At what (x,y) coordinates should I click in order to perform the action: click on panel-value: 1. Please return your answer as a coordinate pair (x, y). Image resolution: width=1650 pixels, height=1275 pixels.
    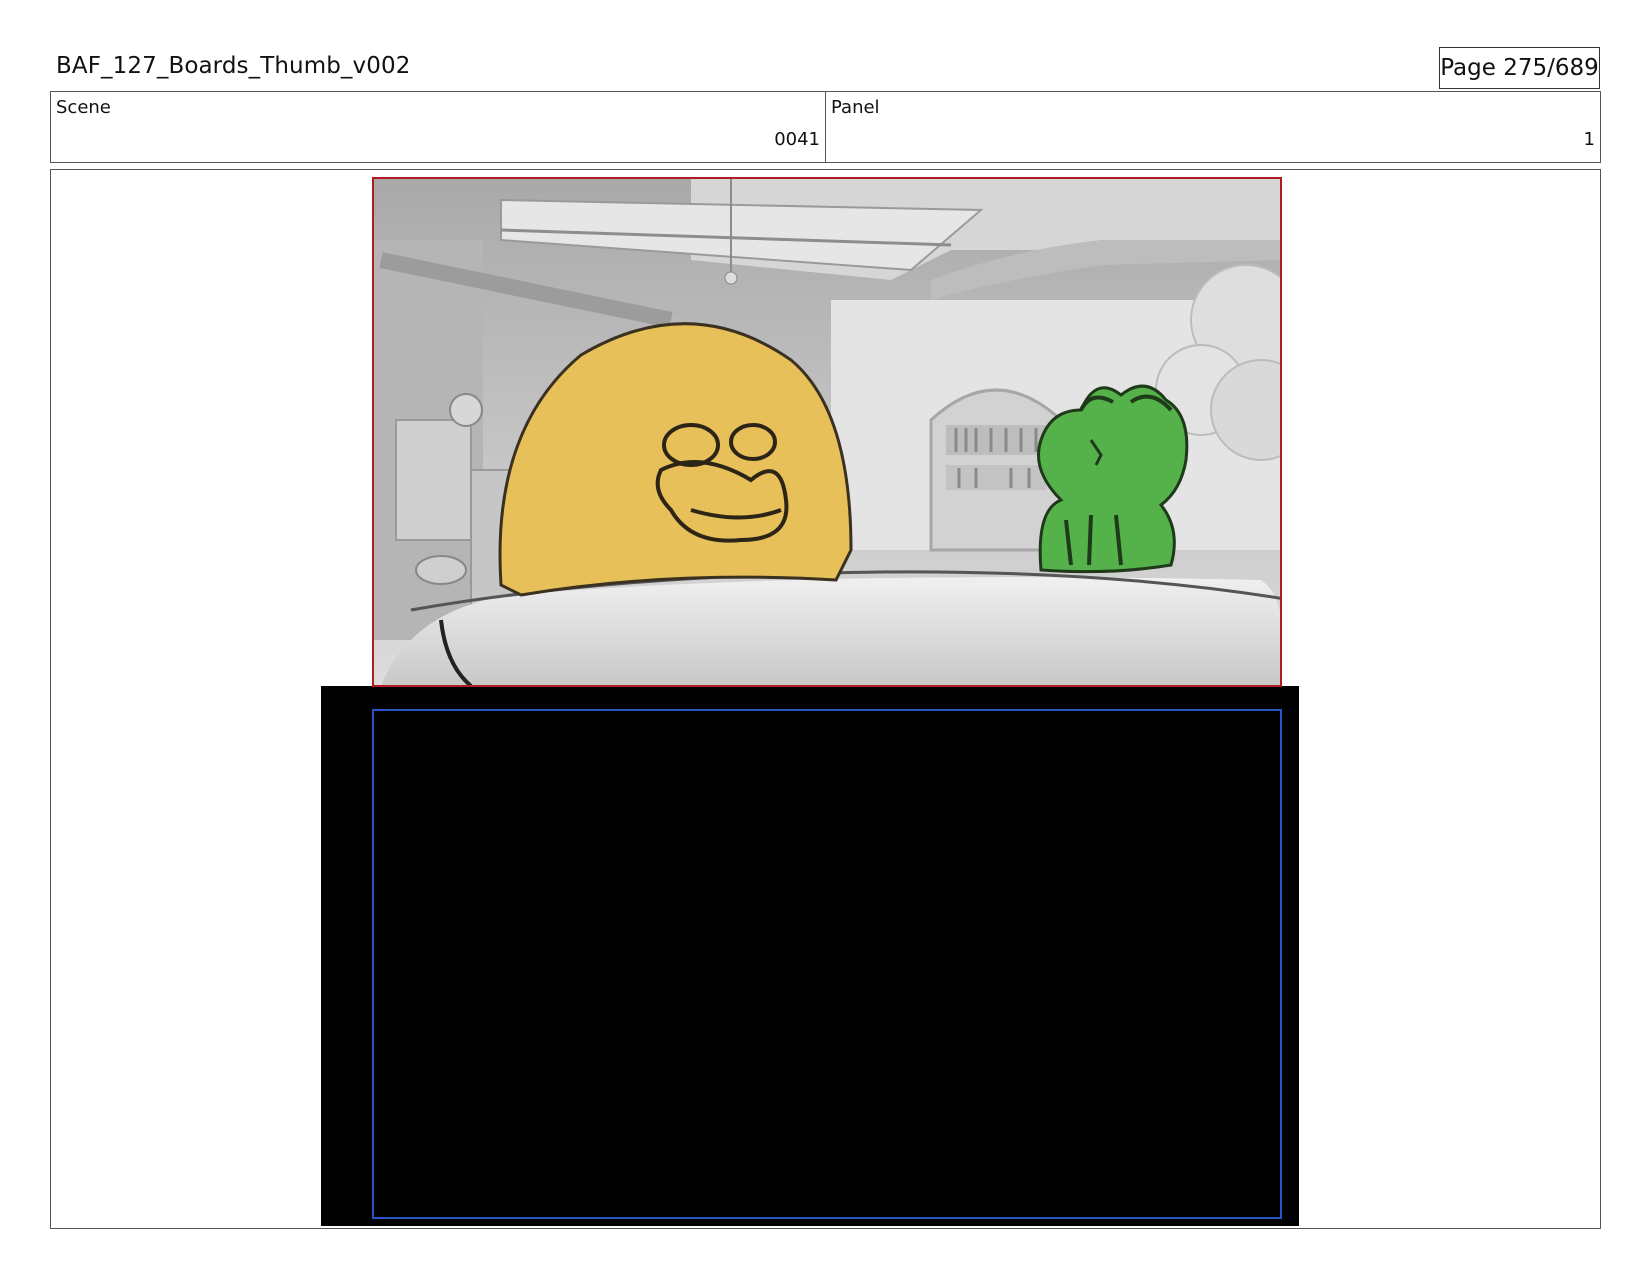
    Looking at the image, I should click on (1589, 139).